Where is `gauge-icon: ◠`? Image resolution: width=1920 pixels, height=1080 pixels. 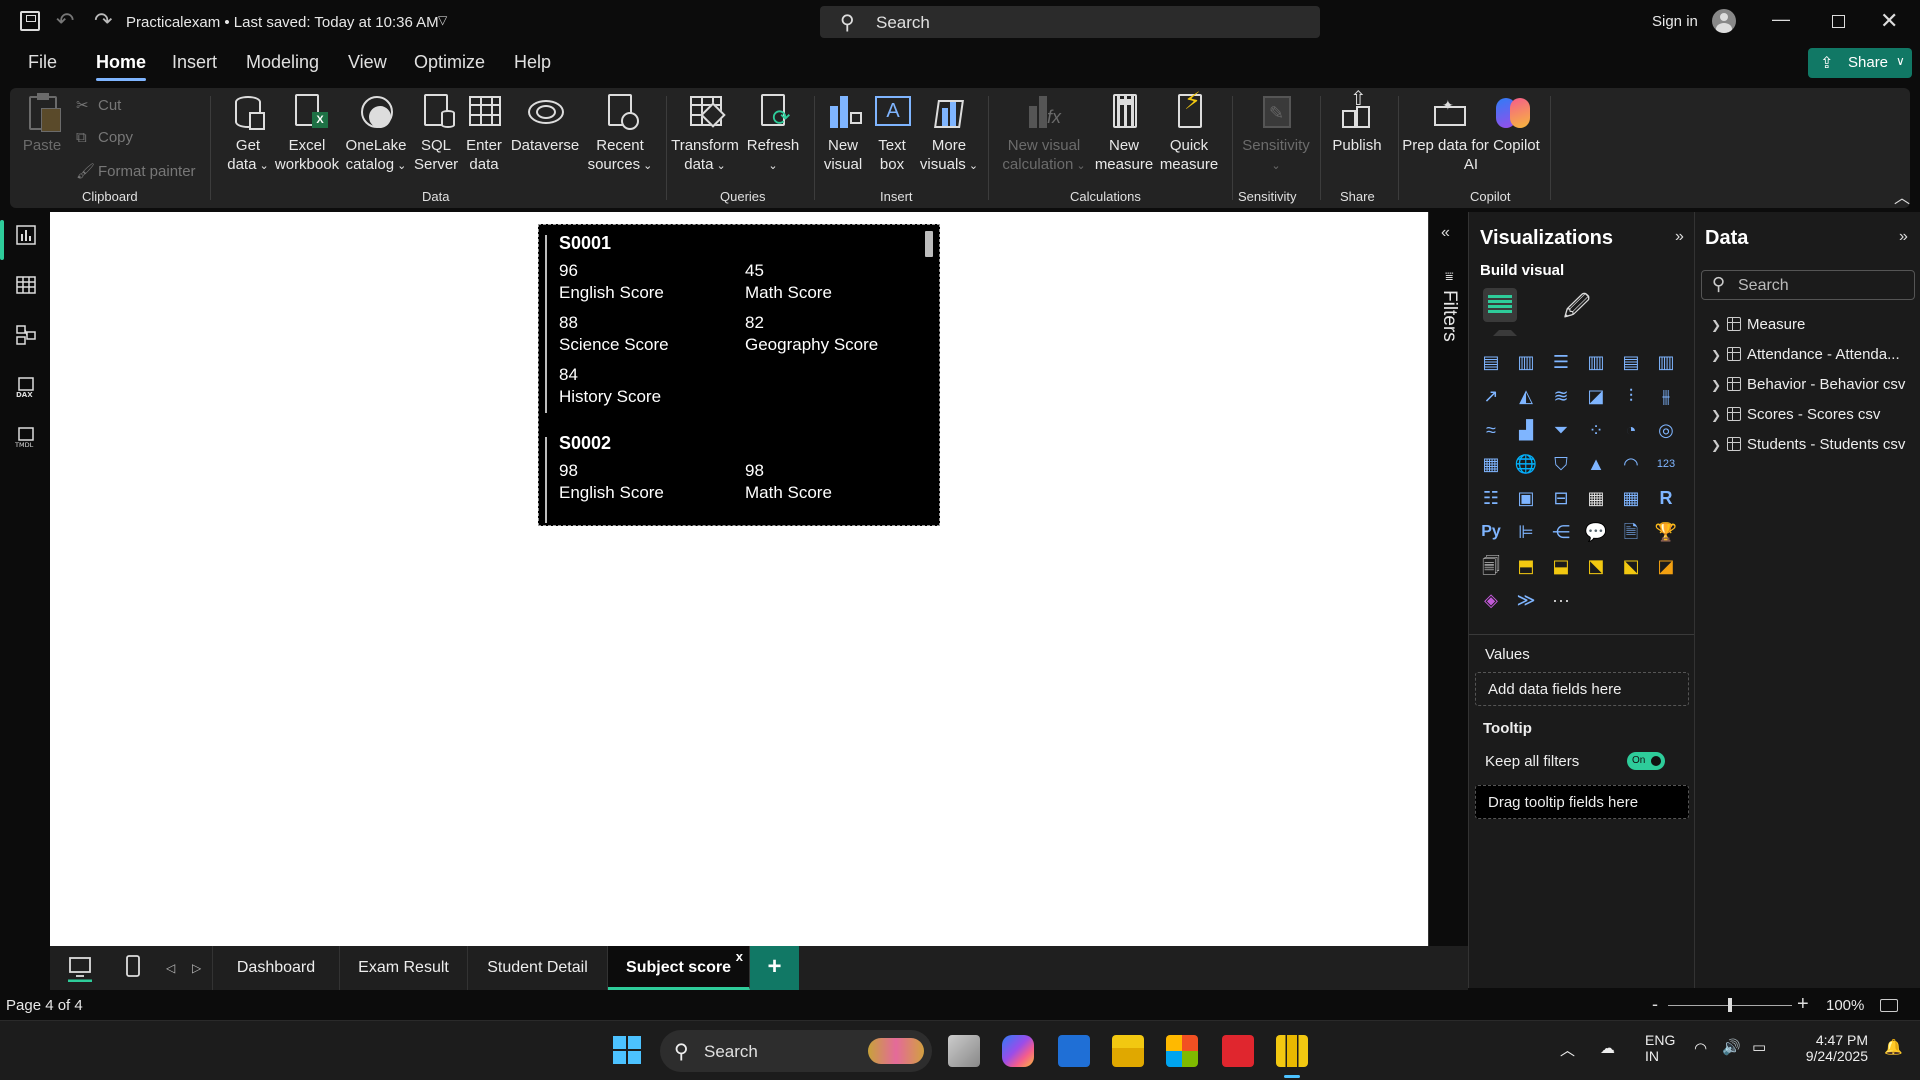 gauge-icon: ◠ is located at coordinates (1631, 464).